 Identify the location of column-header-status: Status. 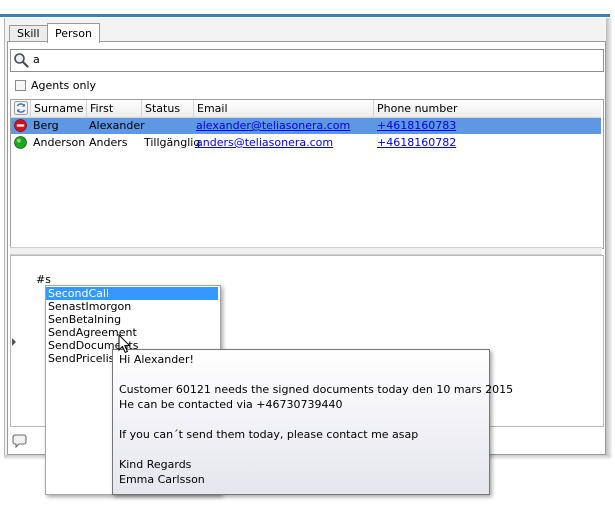
(167, 108).